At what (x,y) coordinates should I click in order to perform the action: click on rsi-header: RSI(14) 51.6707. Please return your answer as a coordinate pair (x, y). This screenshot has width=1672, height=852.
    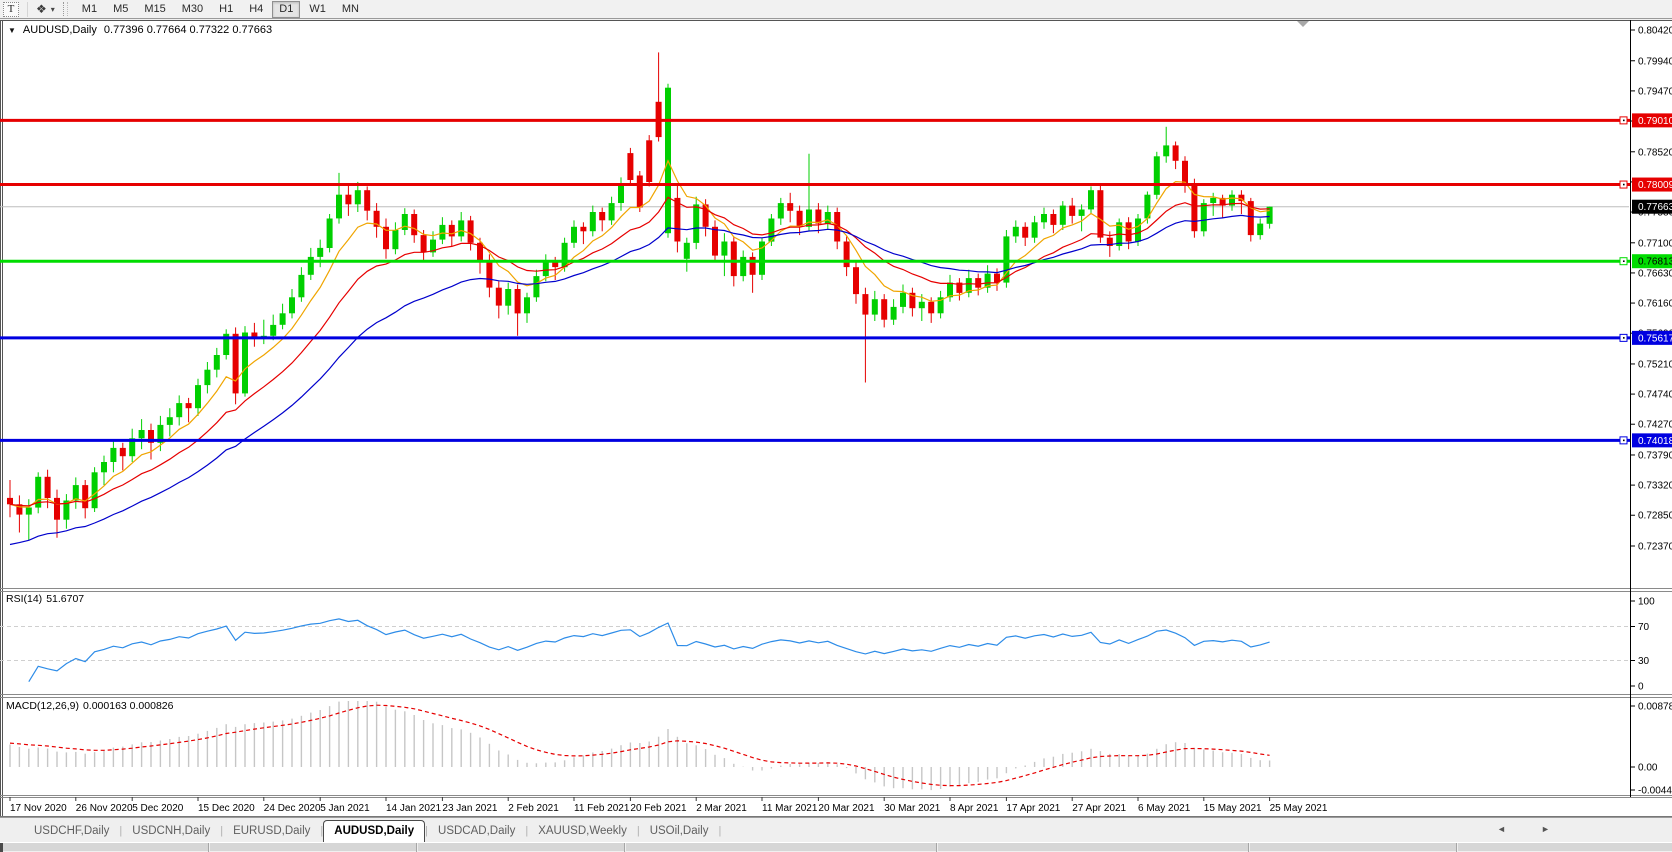
    Looking at the image, I should click on (47, 599).